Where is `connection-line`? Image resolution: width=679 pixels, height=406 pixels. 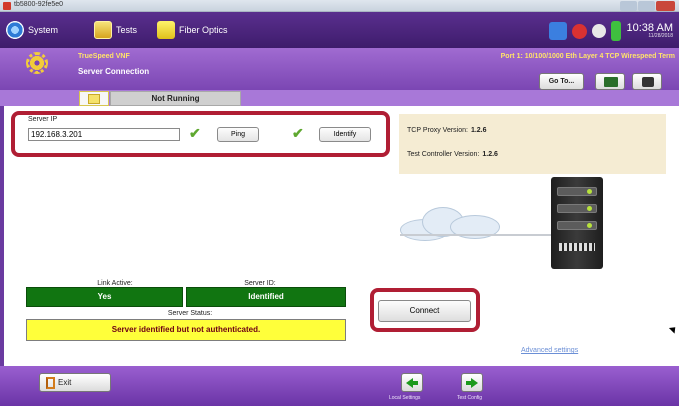 connection-line is located at coordinates (477, 235).